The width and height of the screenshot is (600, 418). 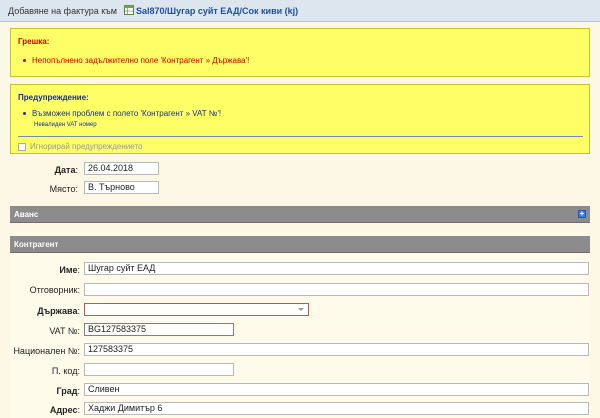 What do you see at coordinates (58, 311) in the screenshot?
I see `country-label: Държава:` at bounding box center [58, 311].